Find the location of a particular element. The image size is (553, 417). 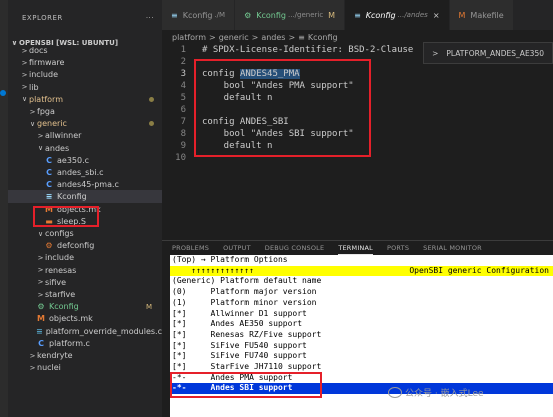

editor-tab: ≡ Kconfig ./M is located at coordinates (199, 15).